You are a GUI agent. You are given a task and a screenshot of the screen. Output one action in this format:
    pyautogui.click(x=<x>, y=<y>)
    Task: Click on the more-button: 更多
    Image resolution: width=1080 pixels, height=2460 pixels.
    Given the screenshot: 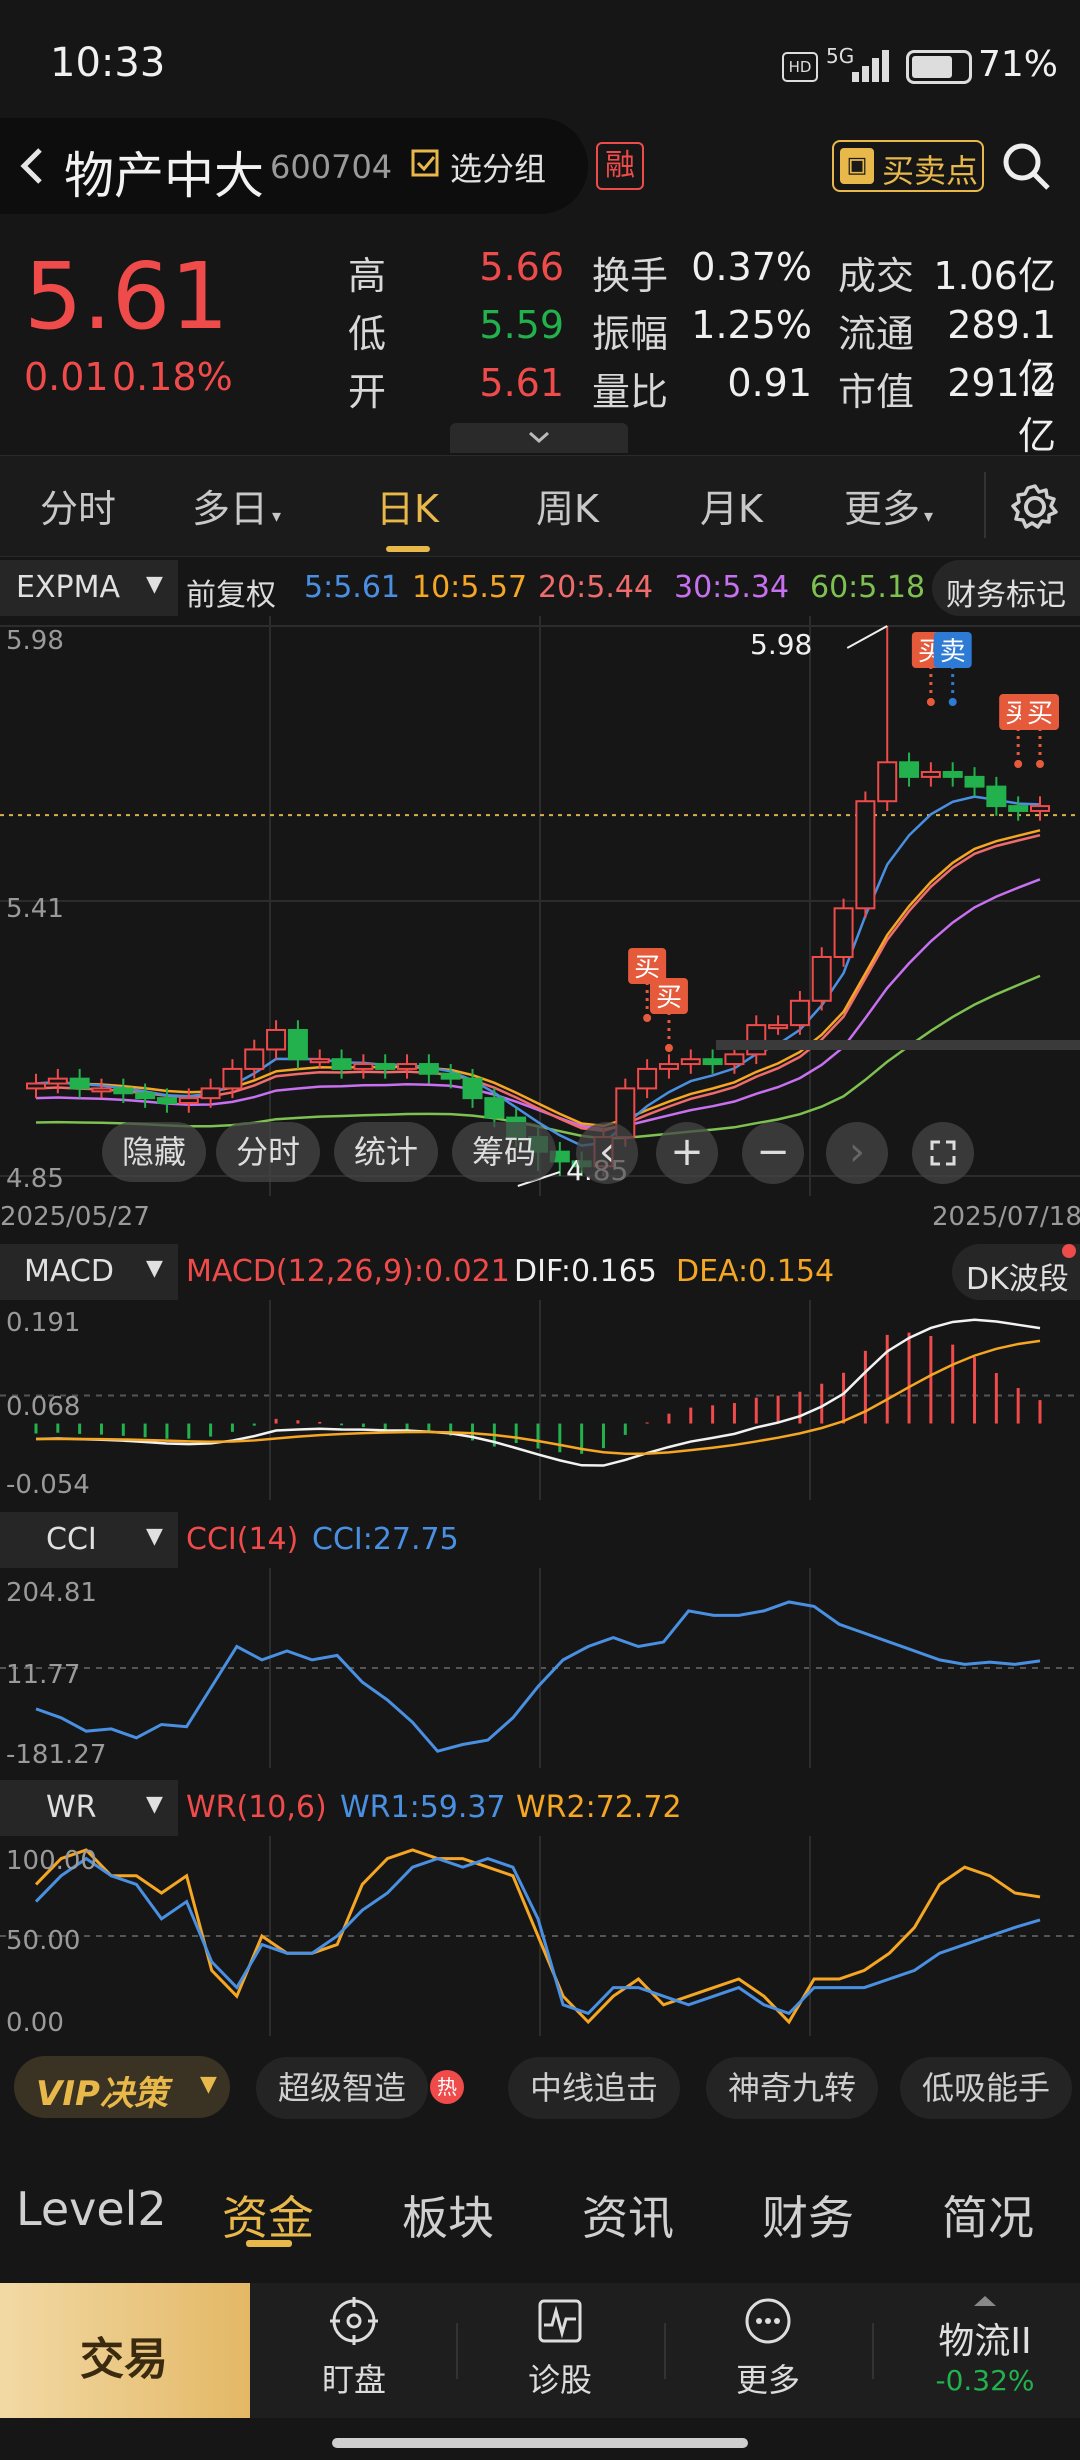 What is the action you would take?
    pyautogui.click(x=768, y=2348)
    